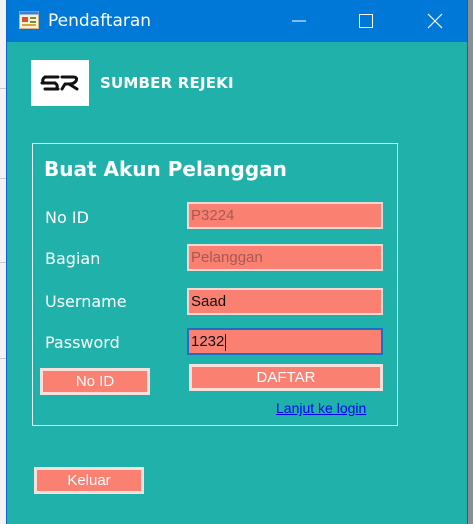 The height and width of the screenshot is (524, 473). What do you see at coordinates (86, 301) in the screenshot?
I see `username-label: Username` at bounding box center [86, 301].